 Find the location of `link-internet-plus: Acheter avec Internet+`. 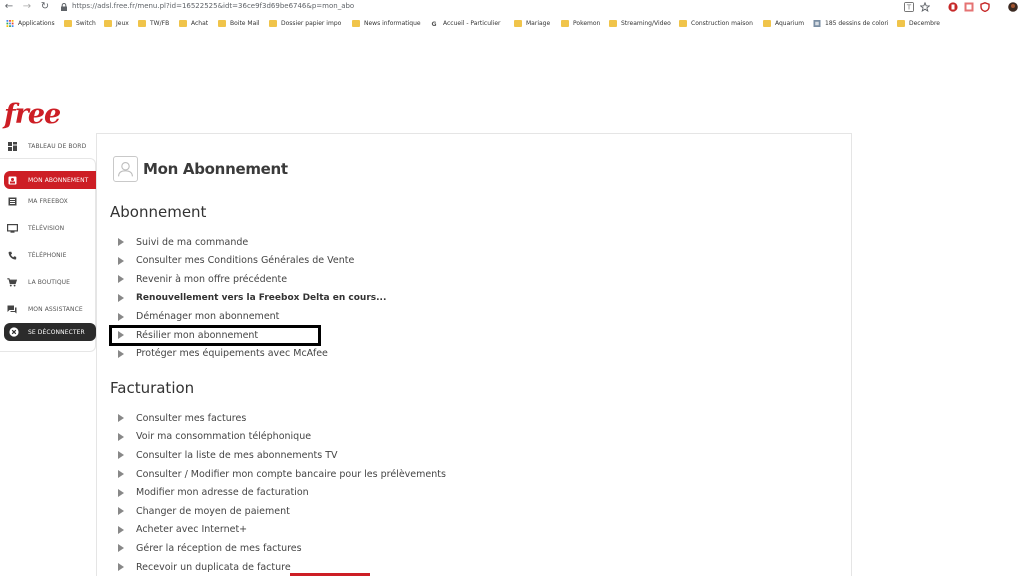

link-internet-plus: Acheter avec Internet+ is located at coordinates (282, 530).